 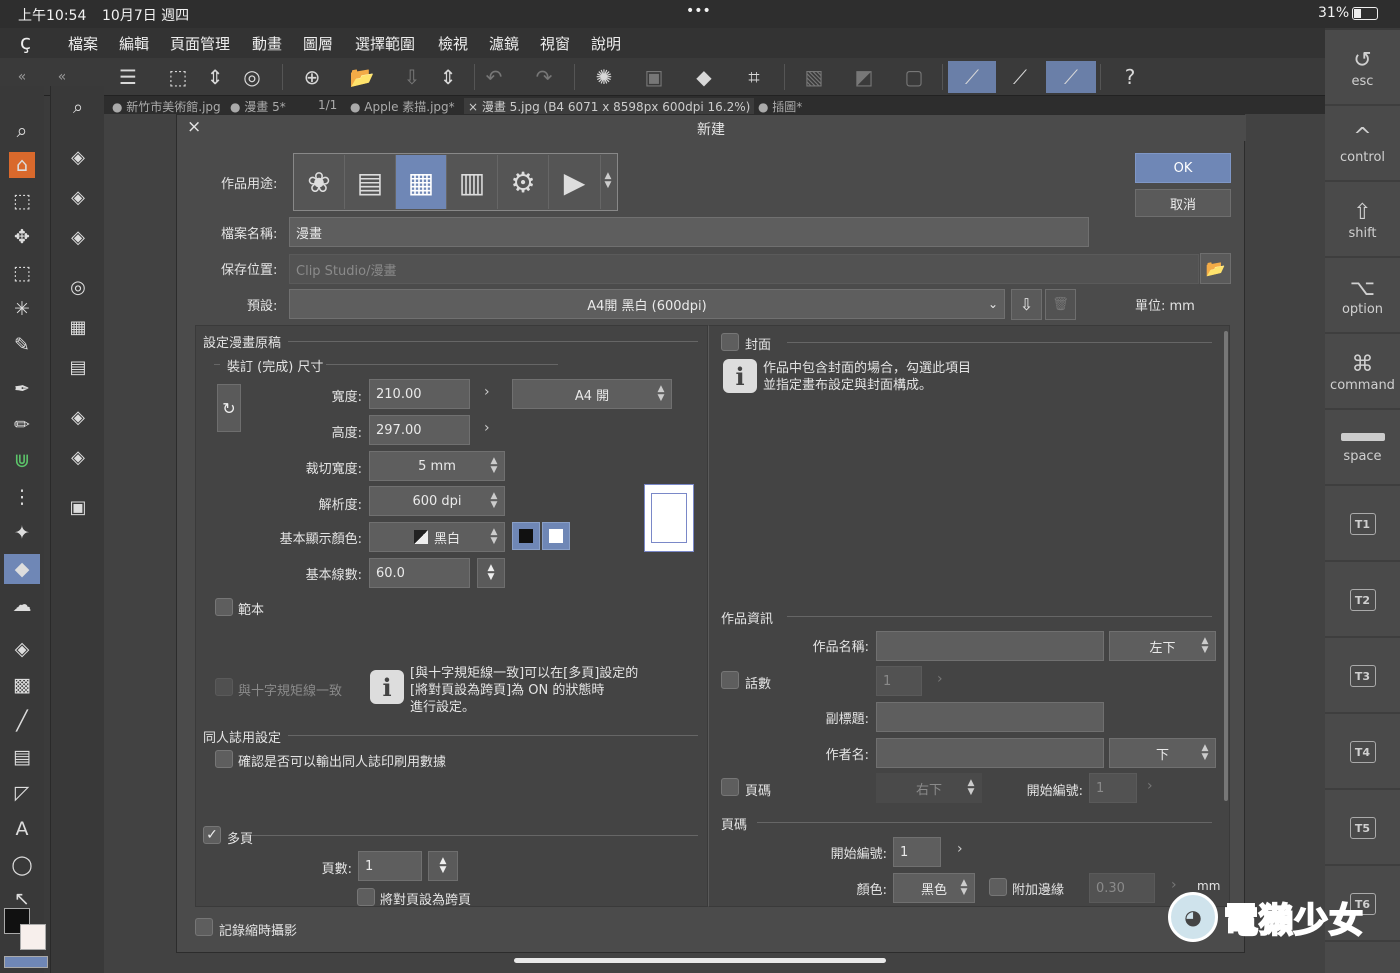 What do you see at coordinates (960, 849) in the screenshot?
I see `folio-arrow-icon: ›` at bounding box center [960, 849].